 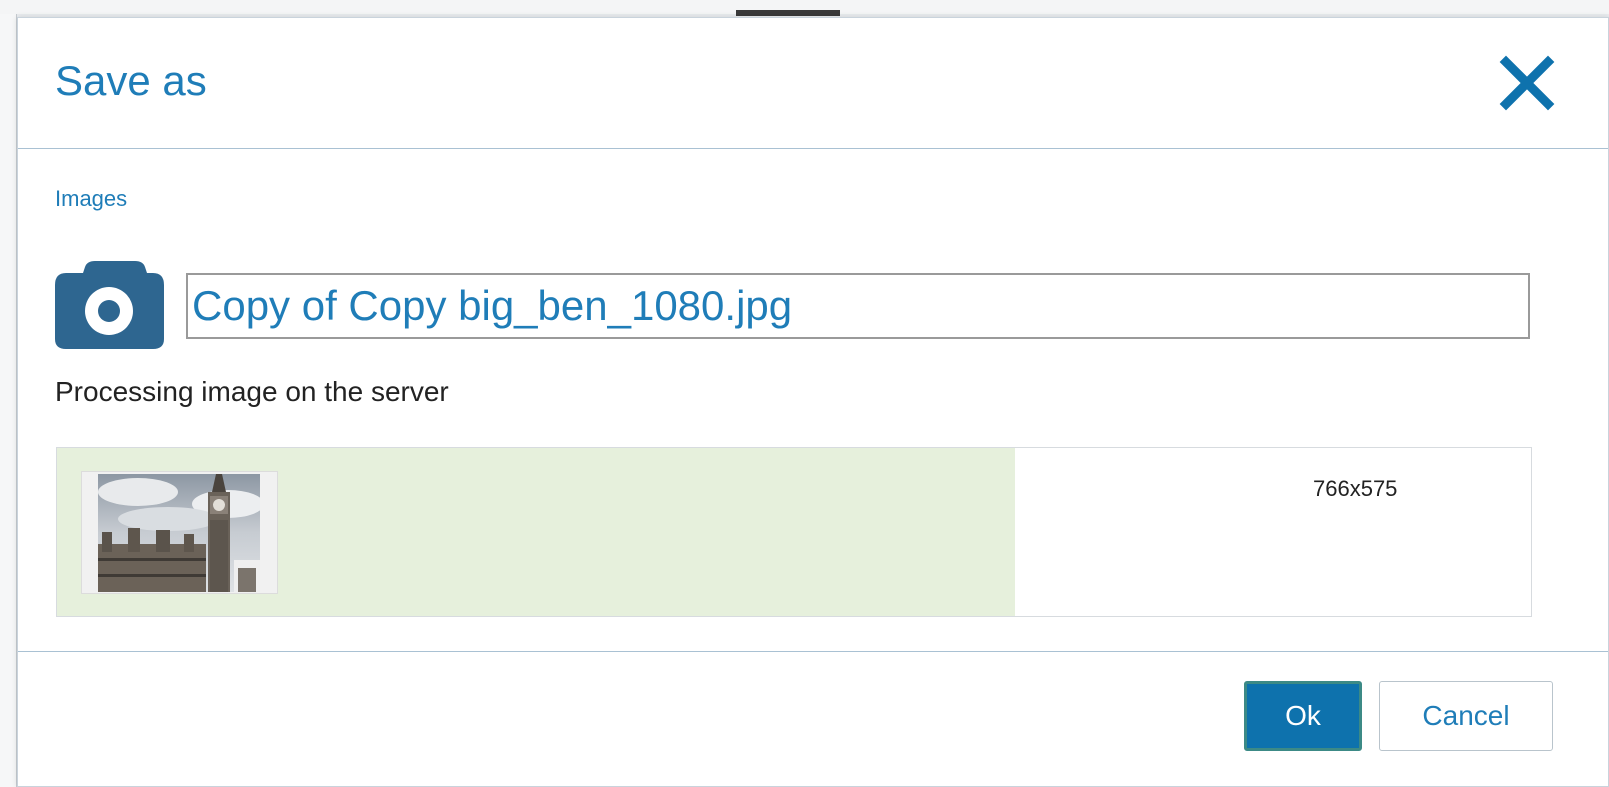 What do you see at coordinates (1303, 716) in the screenshot?
I see `ok-button: Ok` at bounding box center [1303, 716].